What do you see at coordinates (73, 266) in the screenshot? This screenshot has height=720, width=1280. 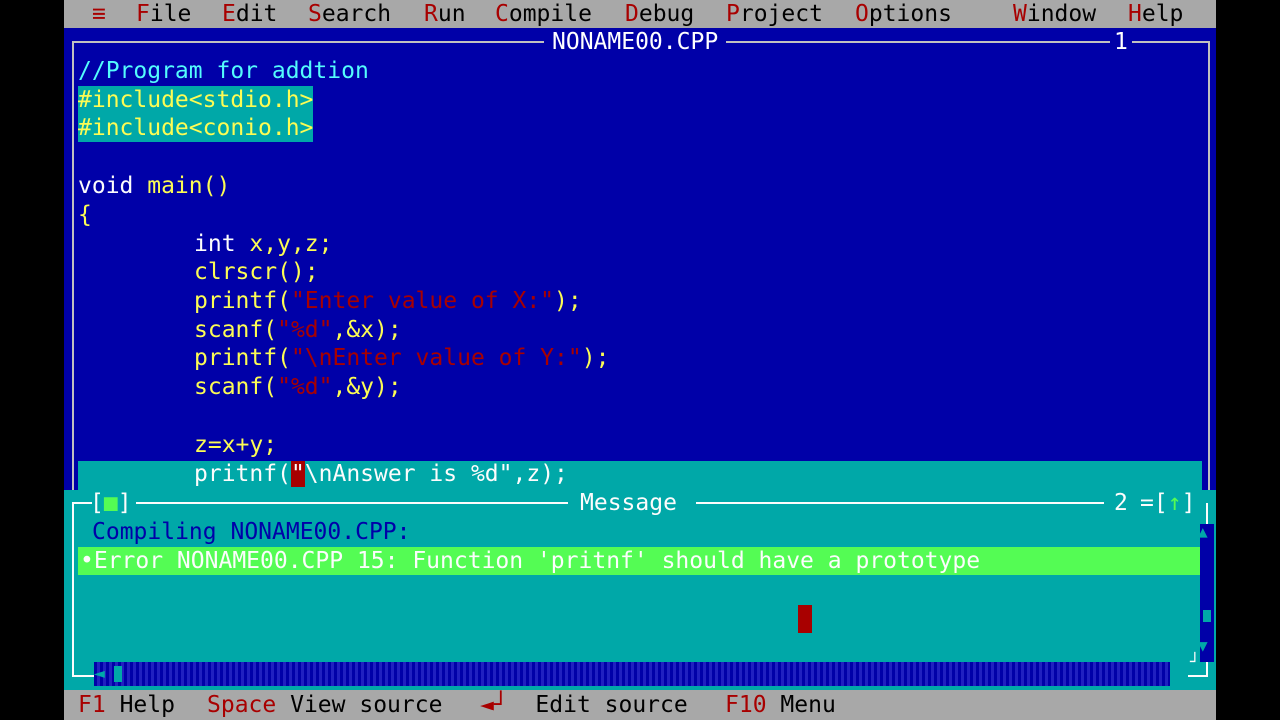 I see `editor-frame-left` at bounding box center [73, 266].